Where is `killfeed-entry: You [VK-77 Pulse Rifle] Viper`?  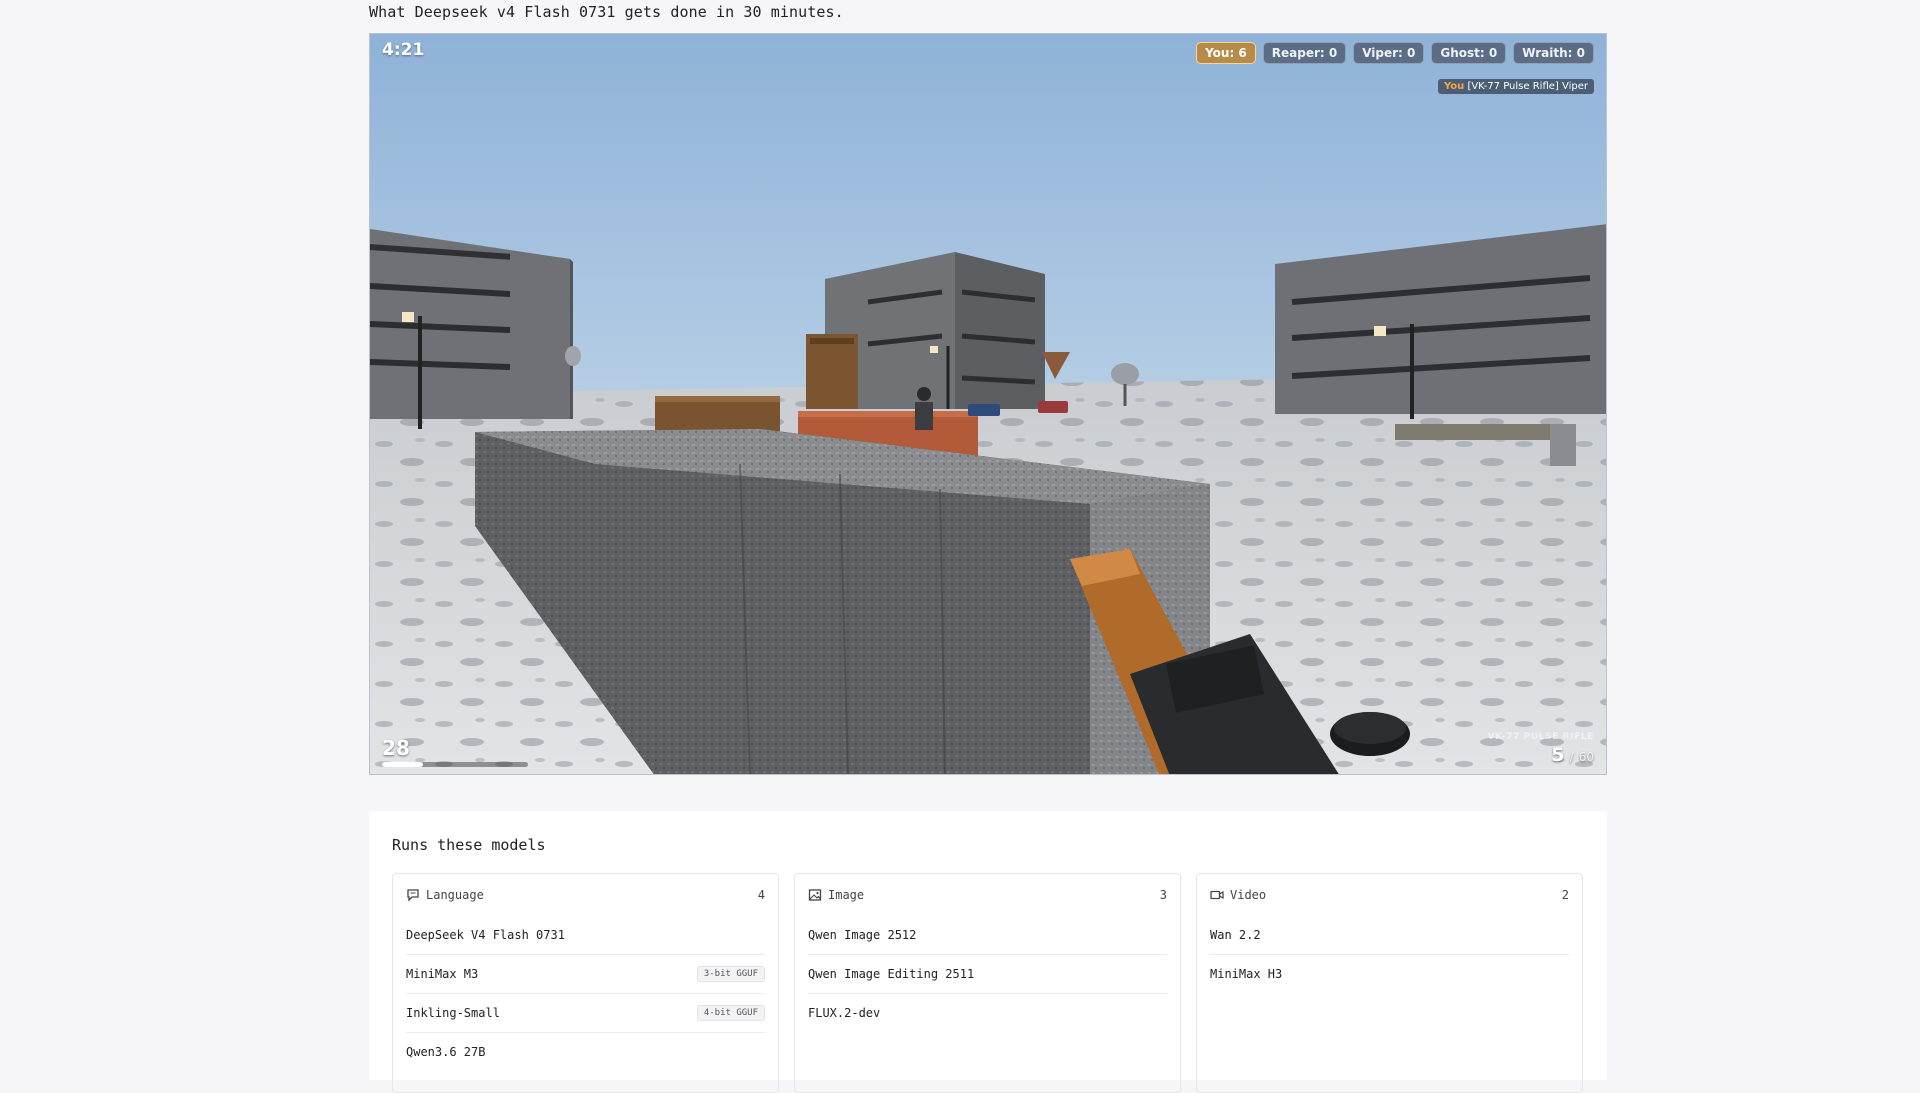 killfeed-entry: You [VK-77 Pulse Rifle] Viper is located at coordinates (1515, 86).